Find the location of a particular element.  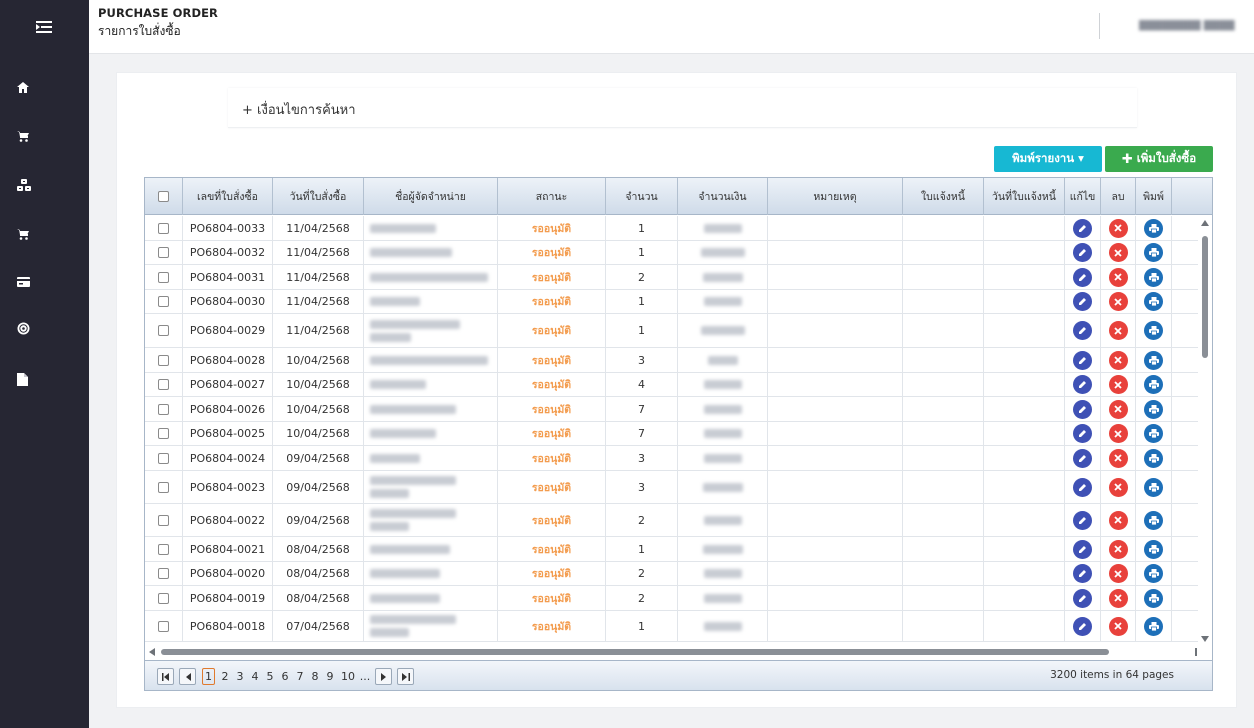

table-row: PO6804-0023 09/04/2568 รออนุมัติ 3 is located at coordinates (671, 487).